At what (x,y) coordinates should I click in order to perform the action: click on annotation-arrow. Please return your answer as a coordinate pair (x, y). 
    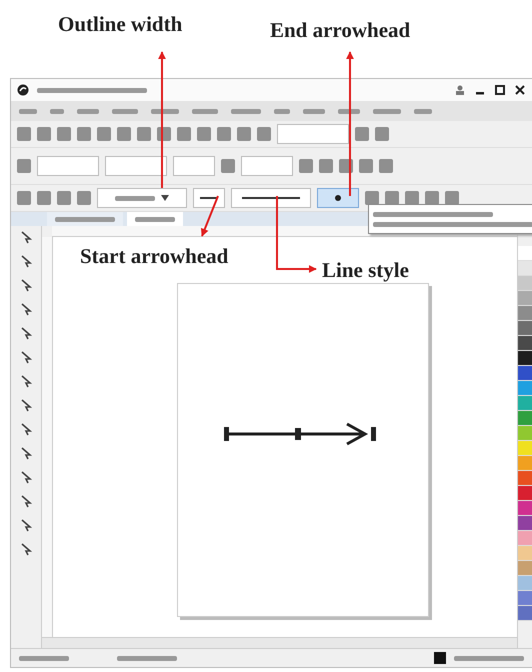
    Looking at the image, I should click on (209, 216).